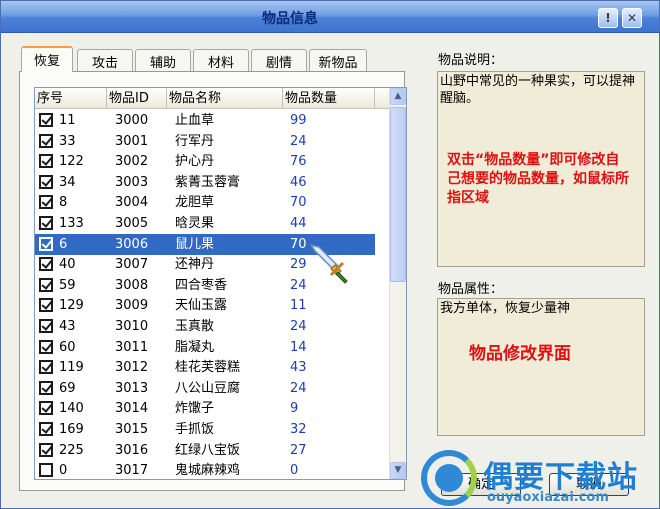 This screenshot has width=660, height=509. Describe the element at coordinates (67, 326) in the screenshot. I see `cell-seq: 43` at that location.